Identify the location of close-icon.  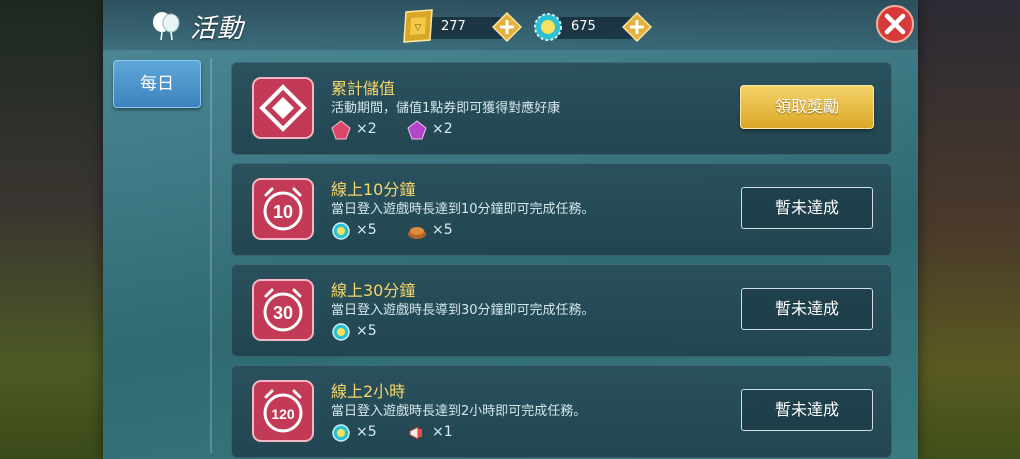
(895, 24).